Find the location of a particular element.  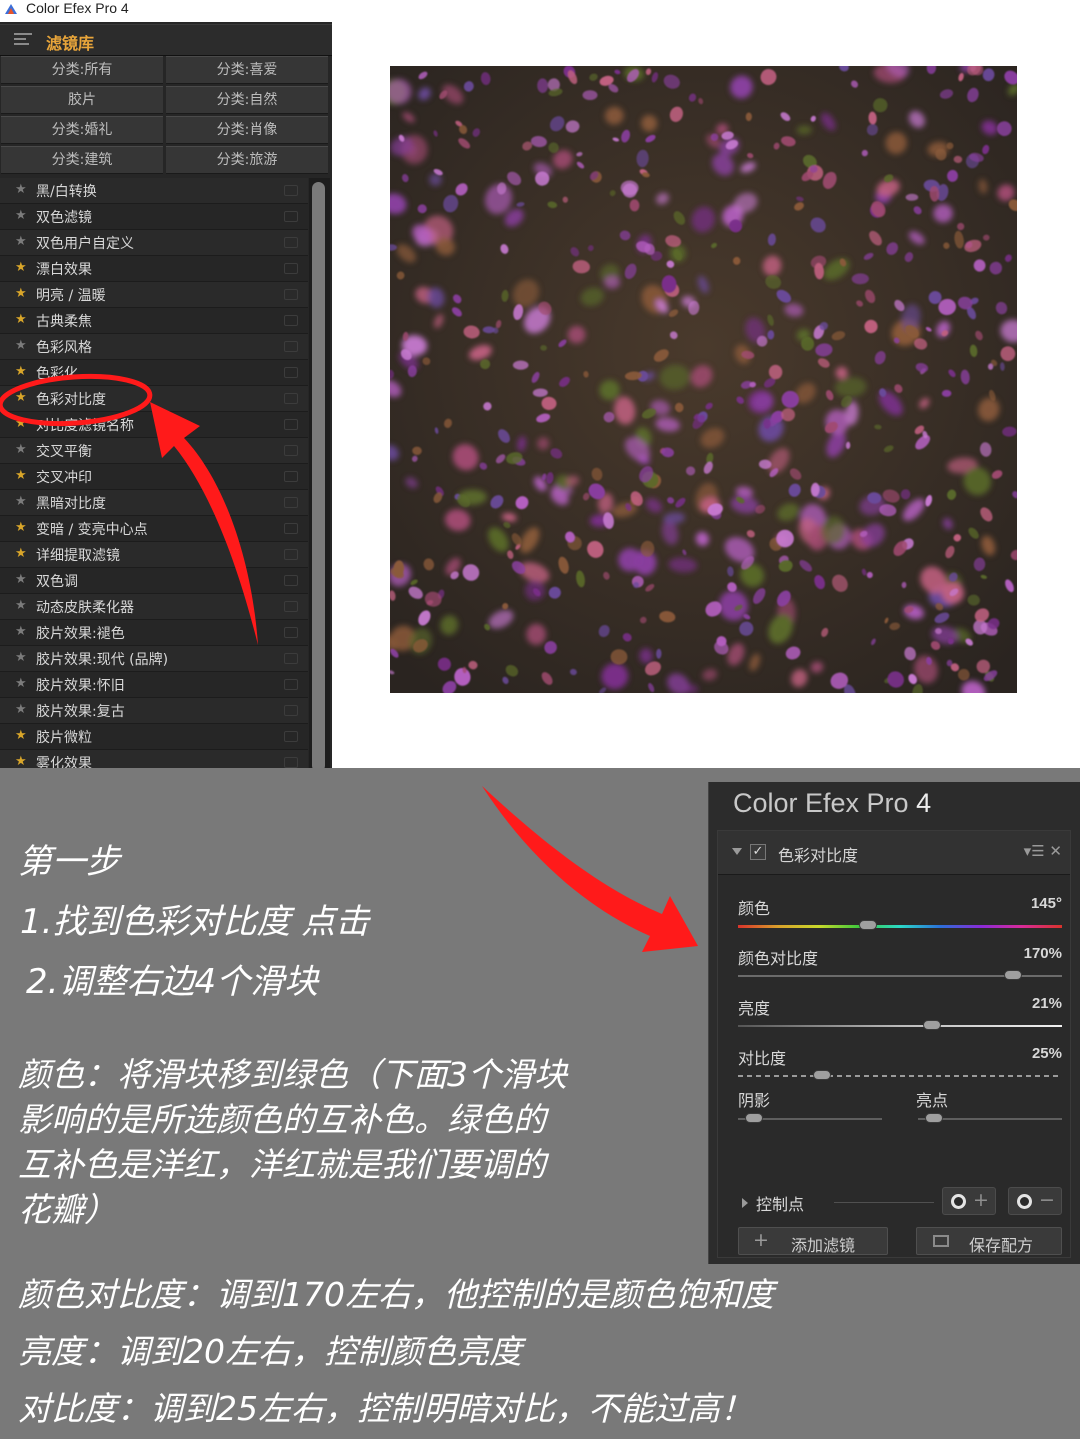

remove-control-point-button: − is located at coordinates (1035, 1201).